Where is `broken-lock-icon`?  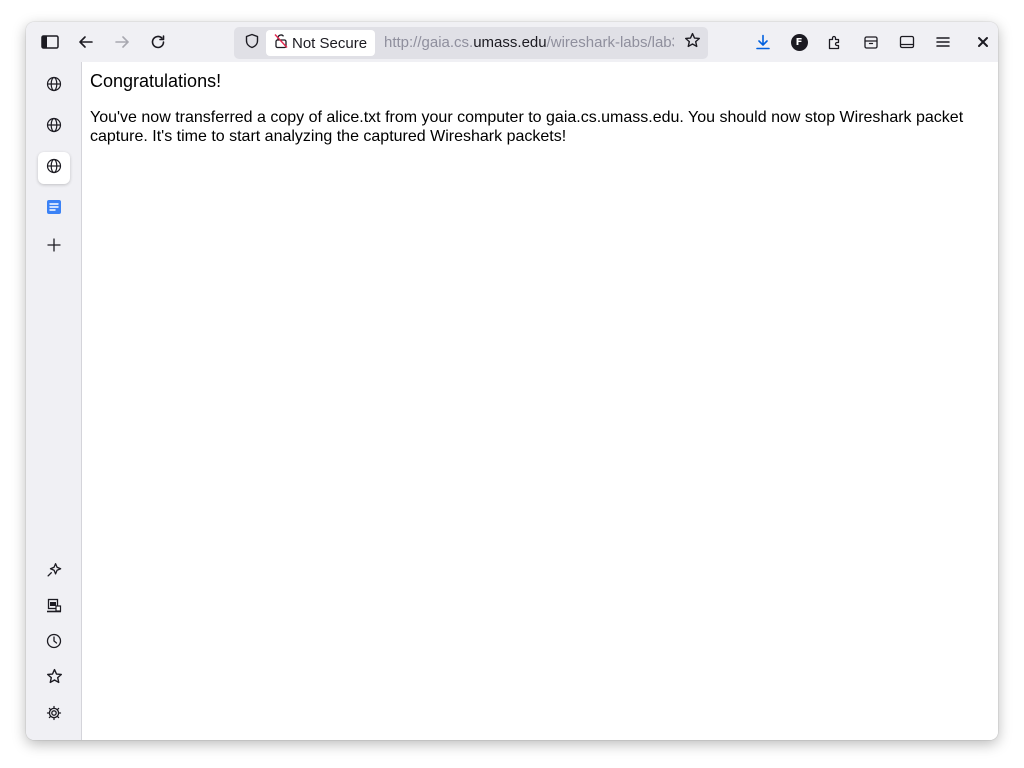
broken-lock-icon is located at coordinates (281, 43).